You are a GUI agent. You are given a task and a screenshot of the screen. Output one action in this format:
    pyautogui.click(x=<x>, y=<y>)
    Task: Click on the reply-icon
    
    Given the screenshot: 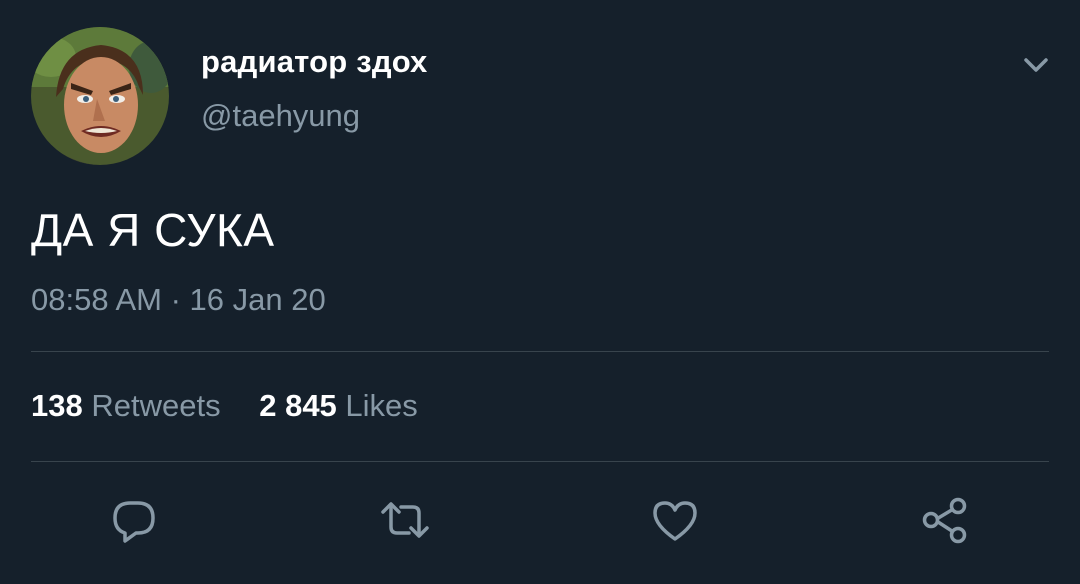 What is the action you would take?
    pyautogui.click(x=134, y=522)
    